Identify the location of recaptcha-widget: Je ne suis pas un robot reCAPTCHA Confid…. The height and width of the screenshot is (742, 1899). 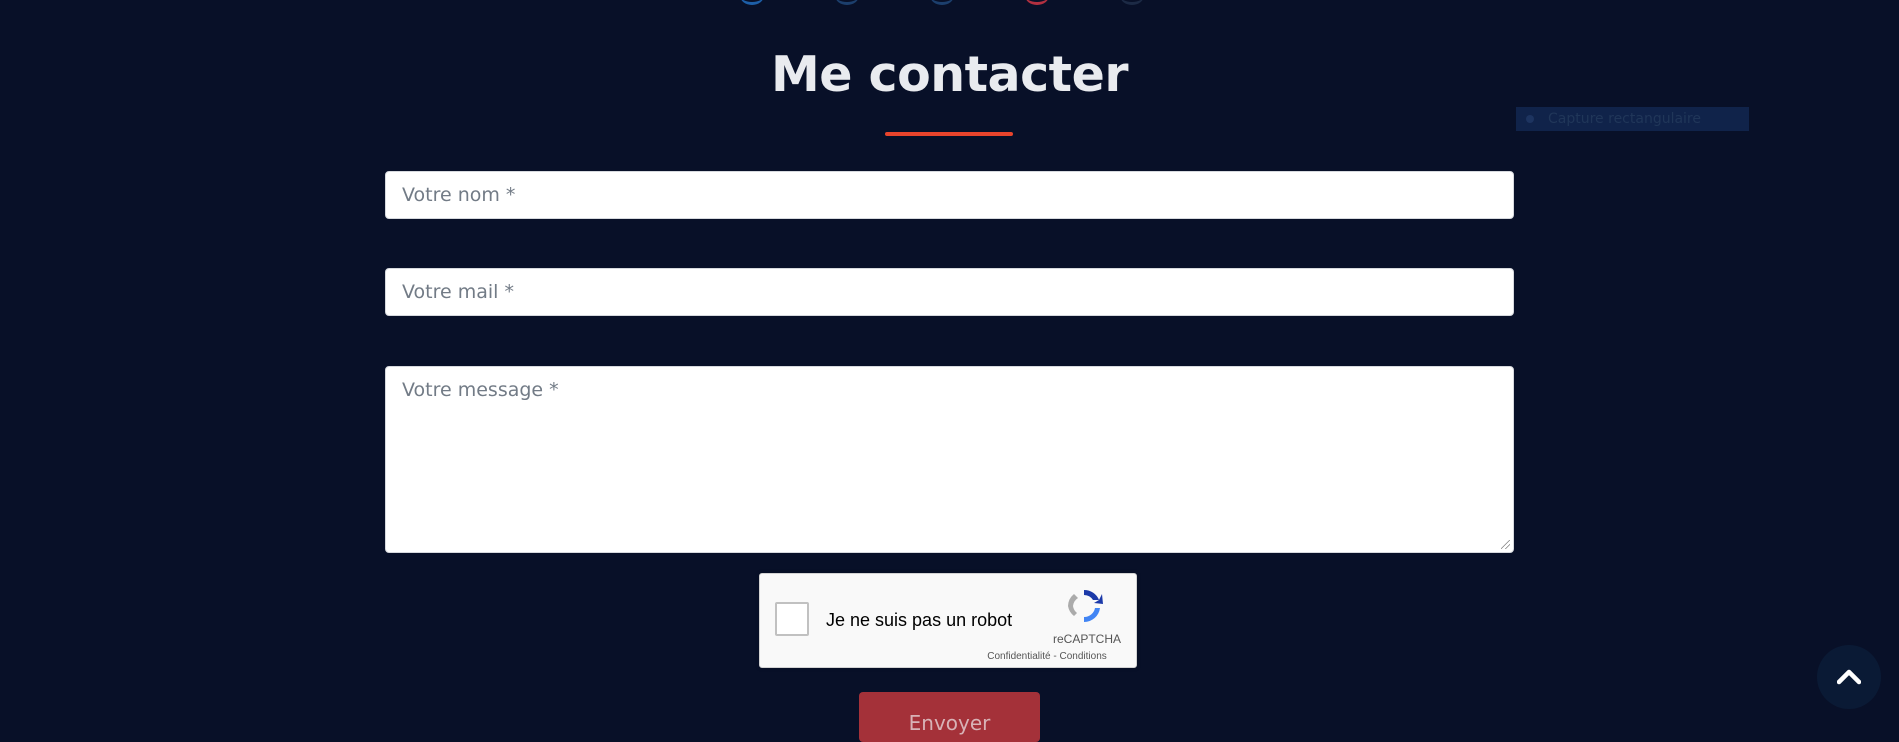
(948, 620).